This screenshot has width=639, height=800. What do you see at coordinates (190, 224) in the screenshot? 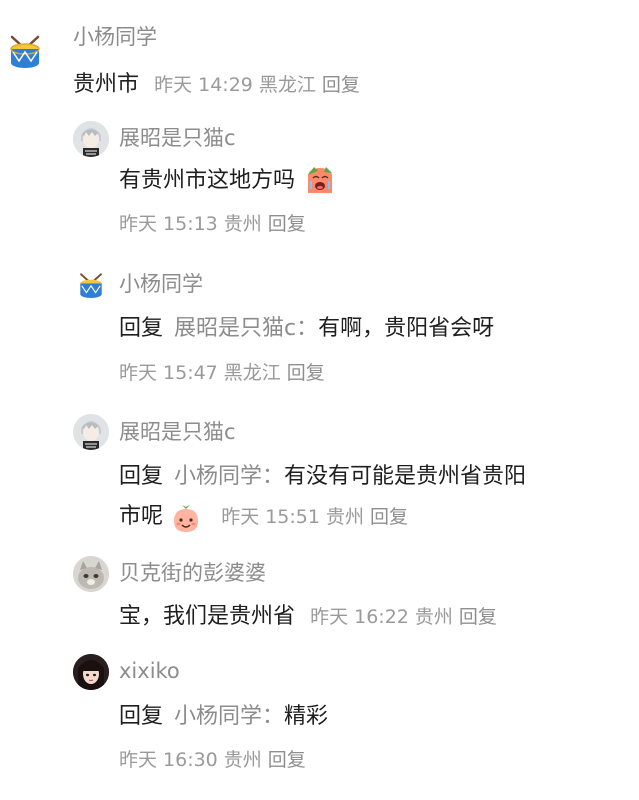
I see `reply-1-time: 15:13` at bounding box center [190, 224].